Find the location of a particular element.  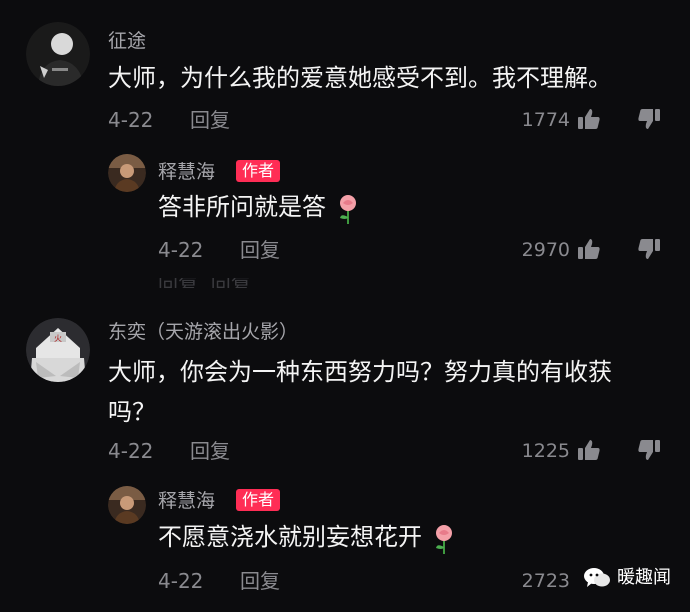

watermark: 暖趣闻 is located at coordinates (627, 578).